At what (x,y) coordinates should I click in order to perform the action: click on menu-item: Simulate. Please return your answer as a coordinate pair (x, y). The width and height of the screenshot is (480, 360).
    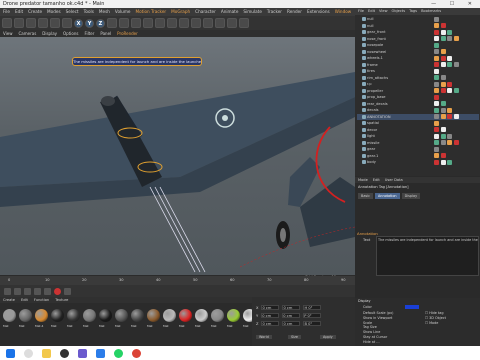
    Looking at the image, I should click on (252, 12).